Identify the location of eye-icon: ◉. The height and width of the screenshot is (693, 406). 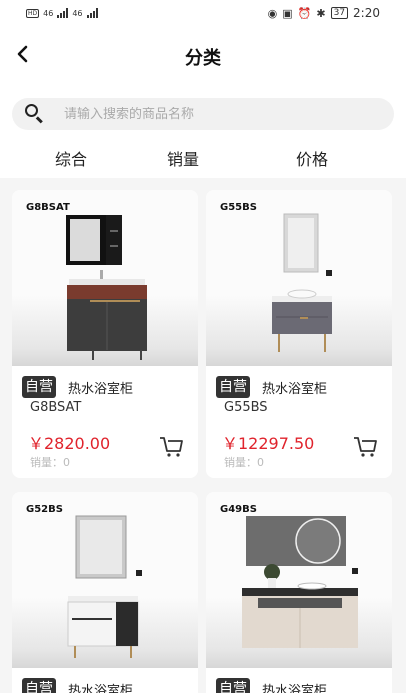
(272, 13).